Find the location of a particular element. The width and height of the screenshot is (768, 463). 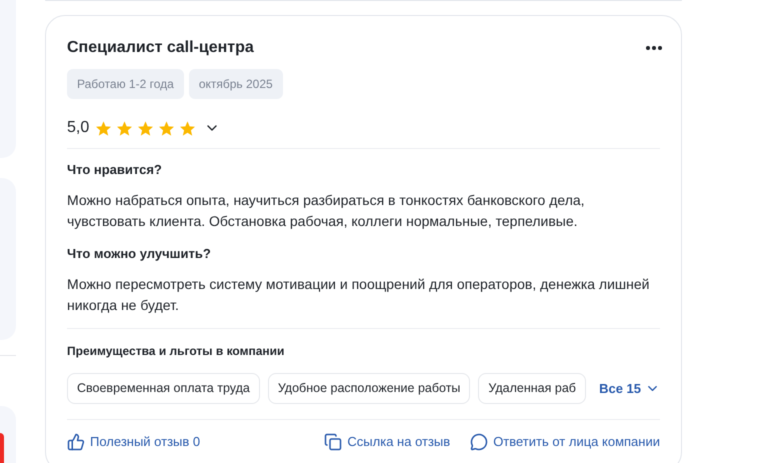

section-heading: Что можно улучшить? is located at coordinates (139, 254).